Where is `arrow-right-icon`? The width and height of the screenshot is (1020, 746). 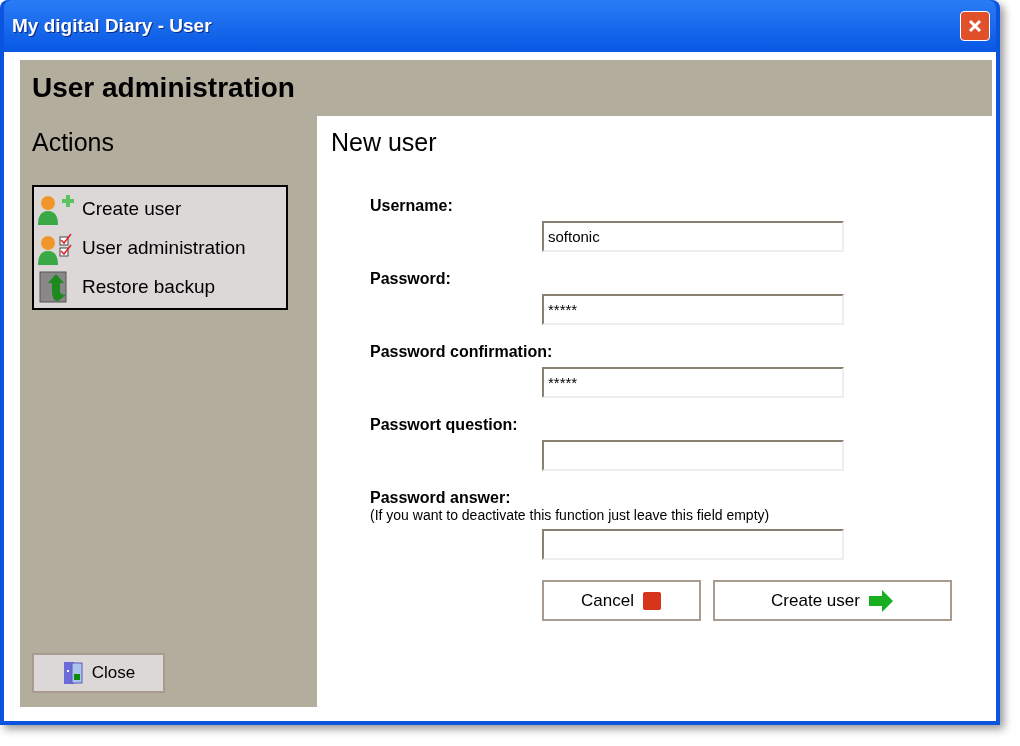
arrow-right-icon is located at coordinates (880, 600).